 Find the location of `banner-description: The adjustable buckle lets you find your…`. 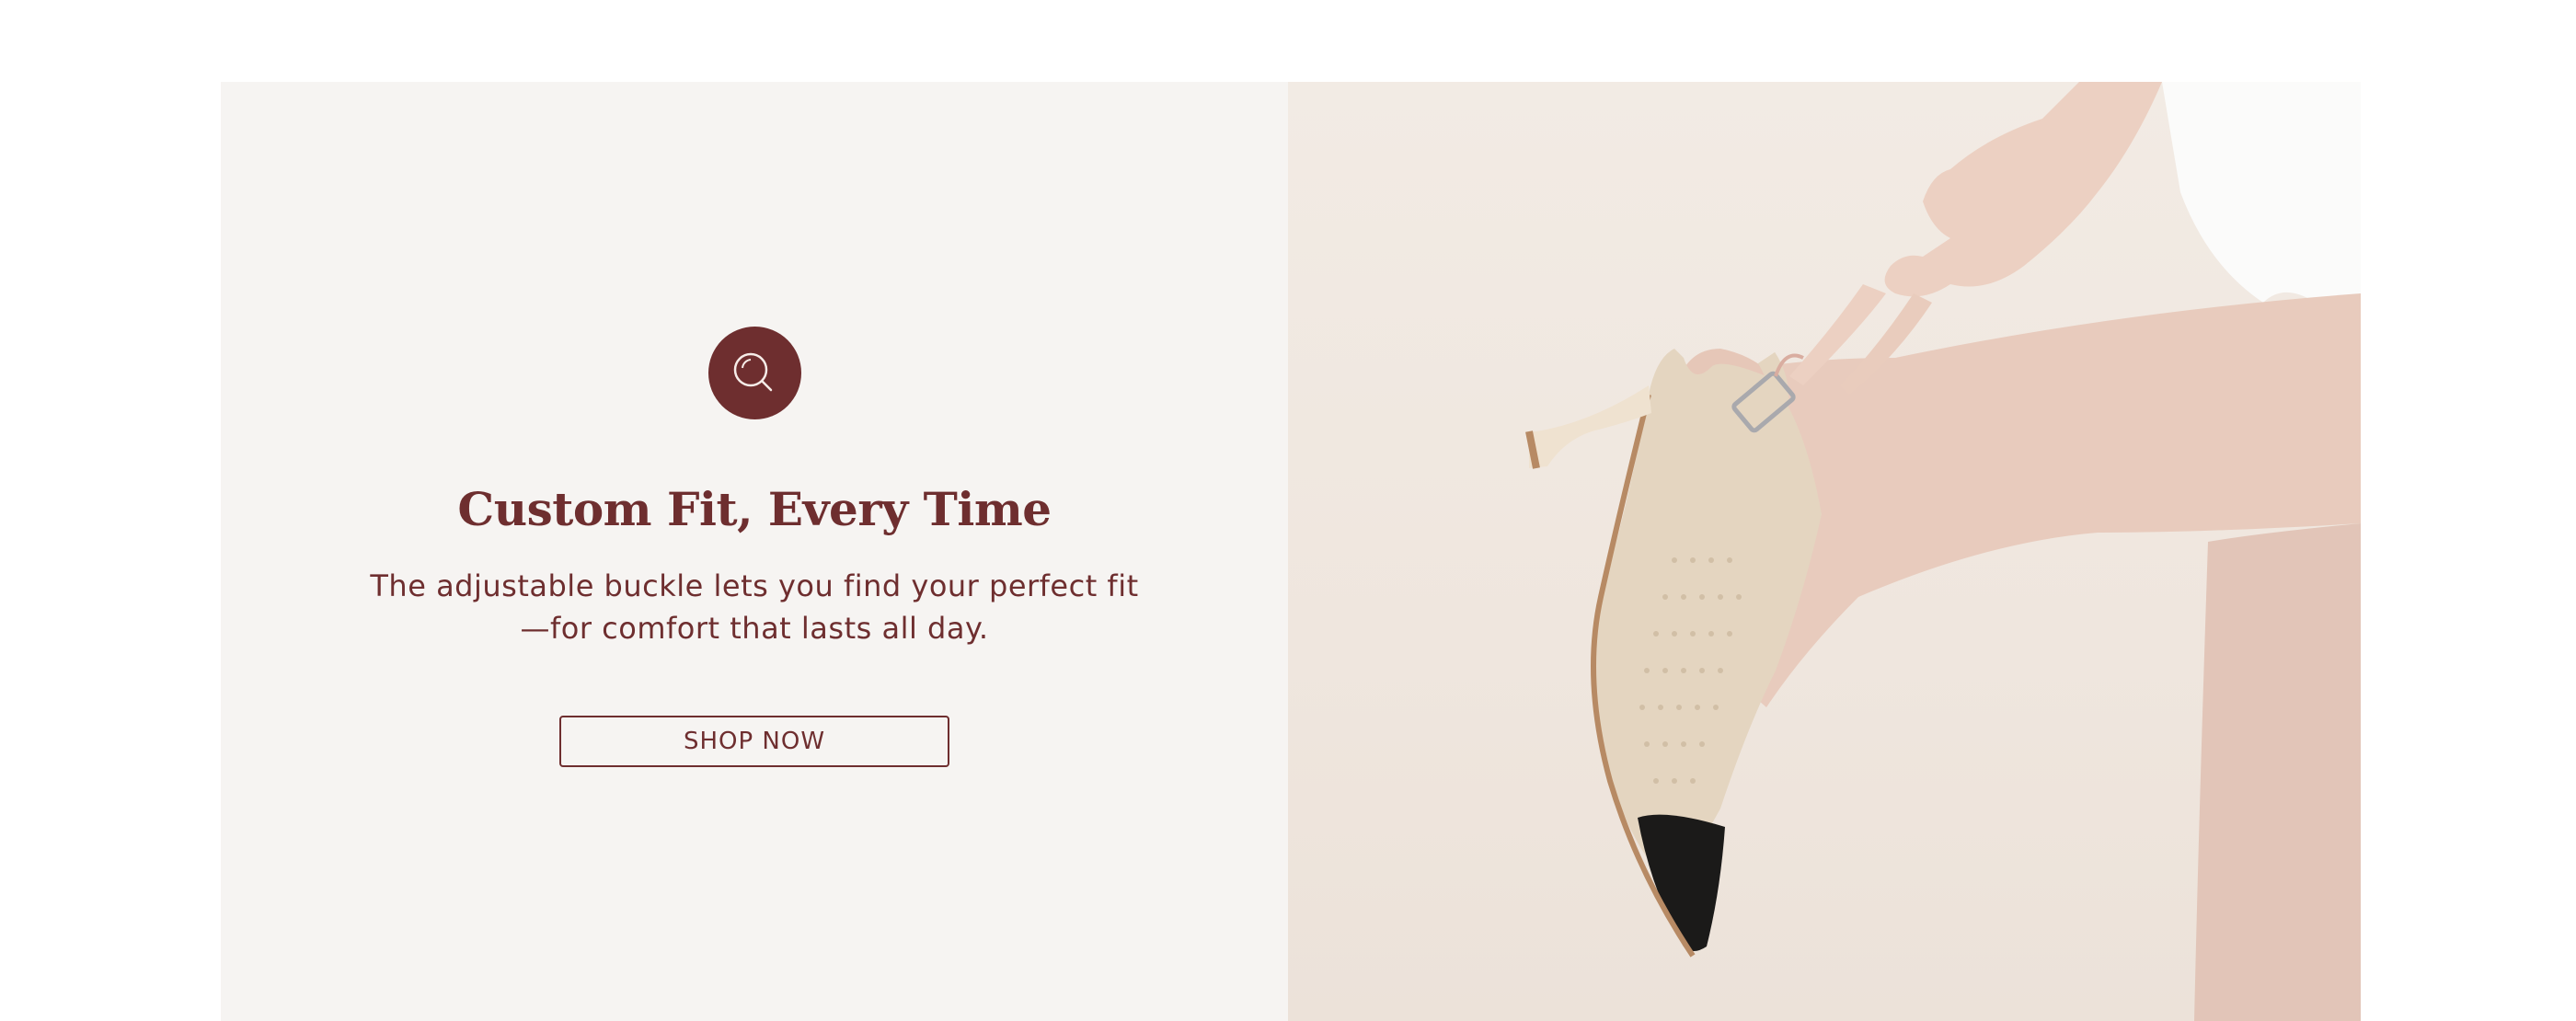

banner-description: The adjustable buckle lets you find your… is located at coordinates (754, 607).